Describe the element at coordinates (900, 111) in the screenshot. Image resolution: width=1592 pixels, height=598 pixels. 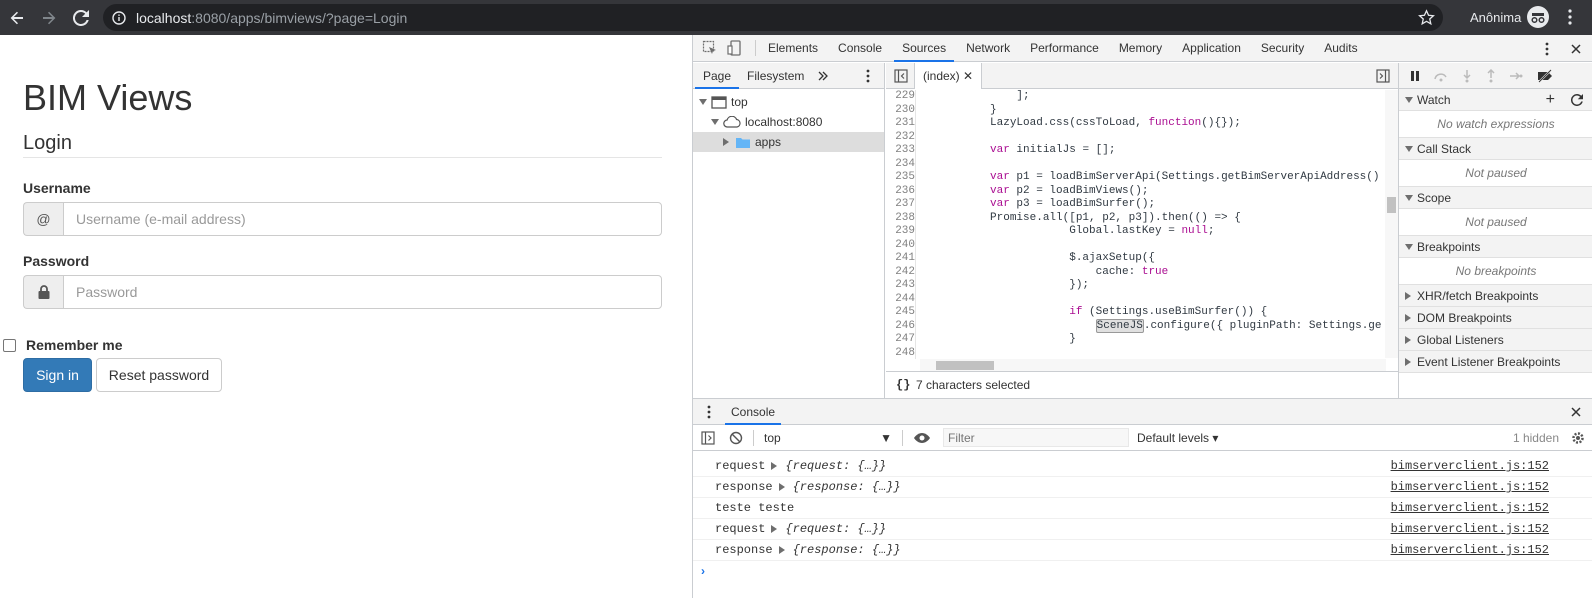
I see `line-number: 230` at that location.